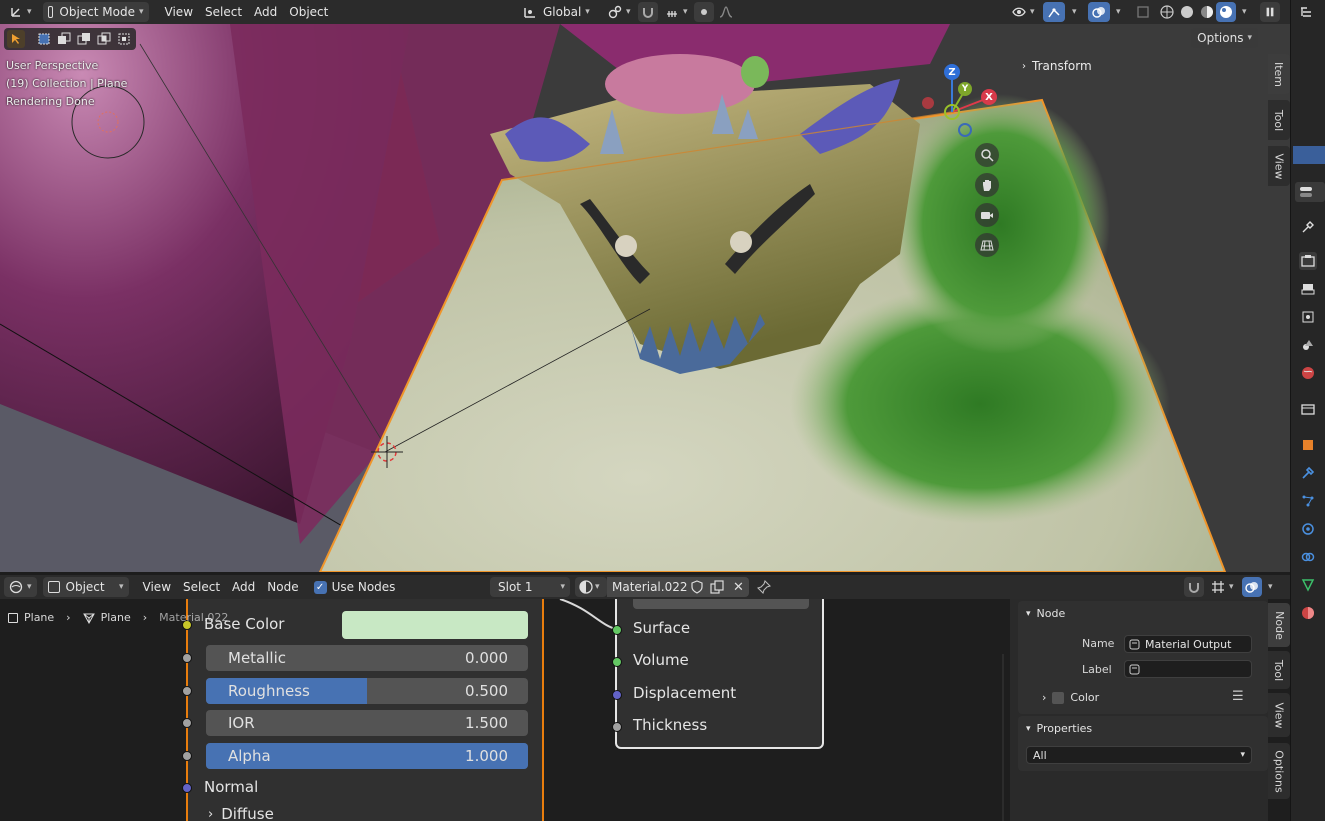  I want to click on node-snap-toggle, so click(1194, 587).